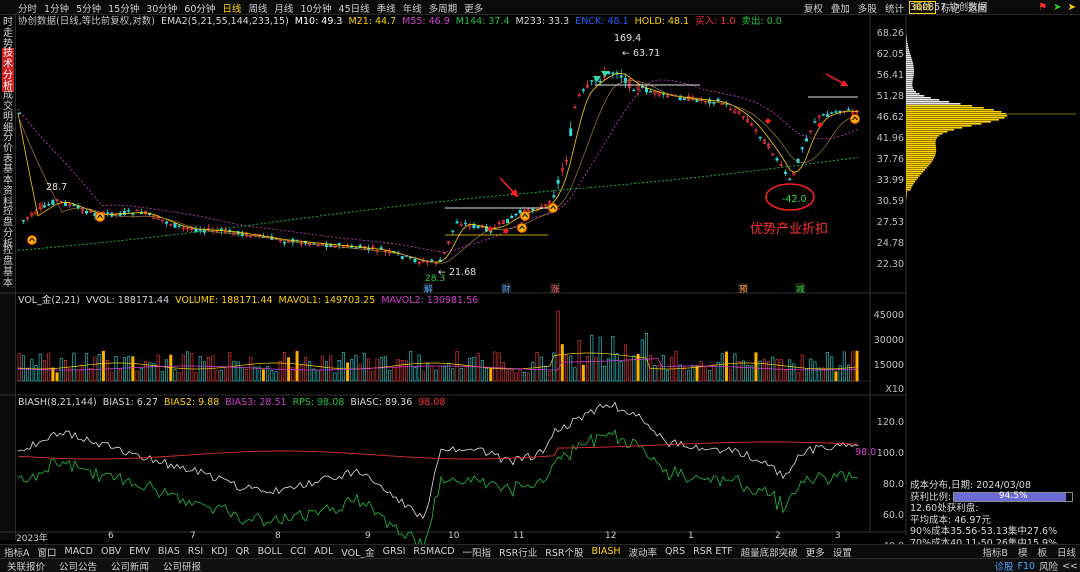 Image resolution: width=1080 pixels, height=572 pixels. What do you see at coordinates (713, 551) in the screenshot?
I see `indicator-tab: RSR ETF` at bounding box center [713, 551].